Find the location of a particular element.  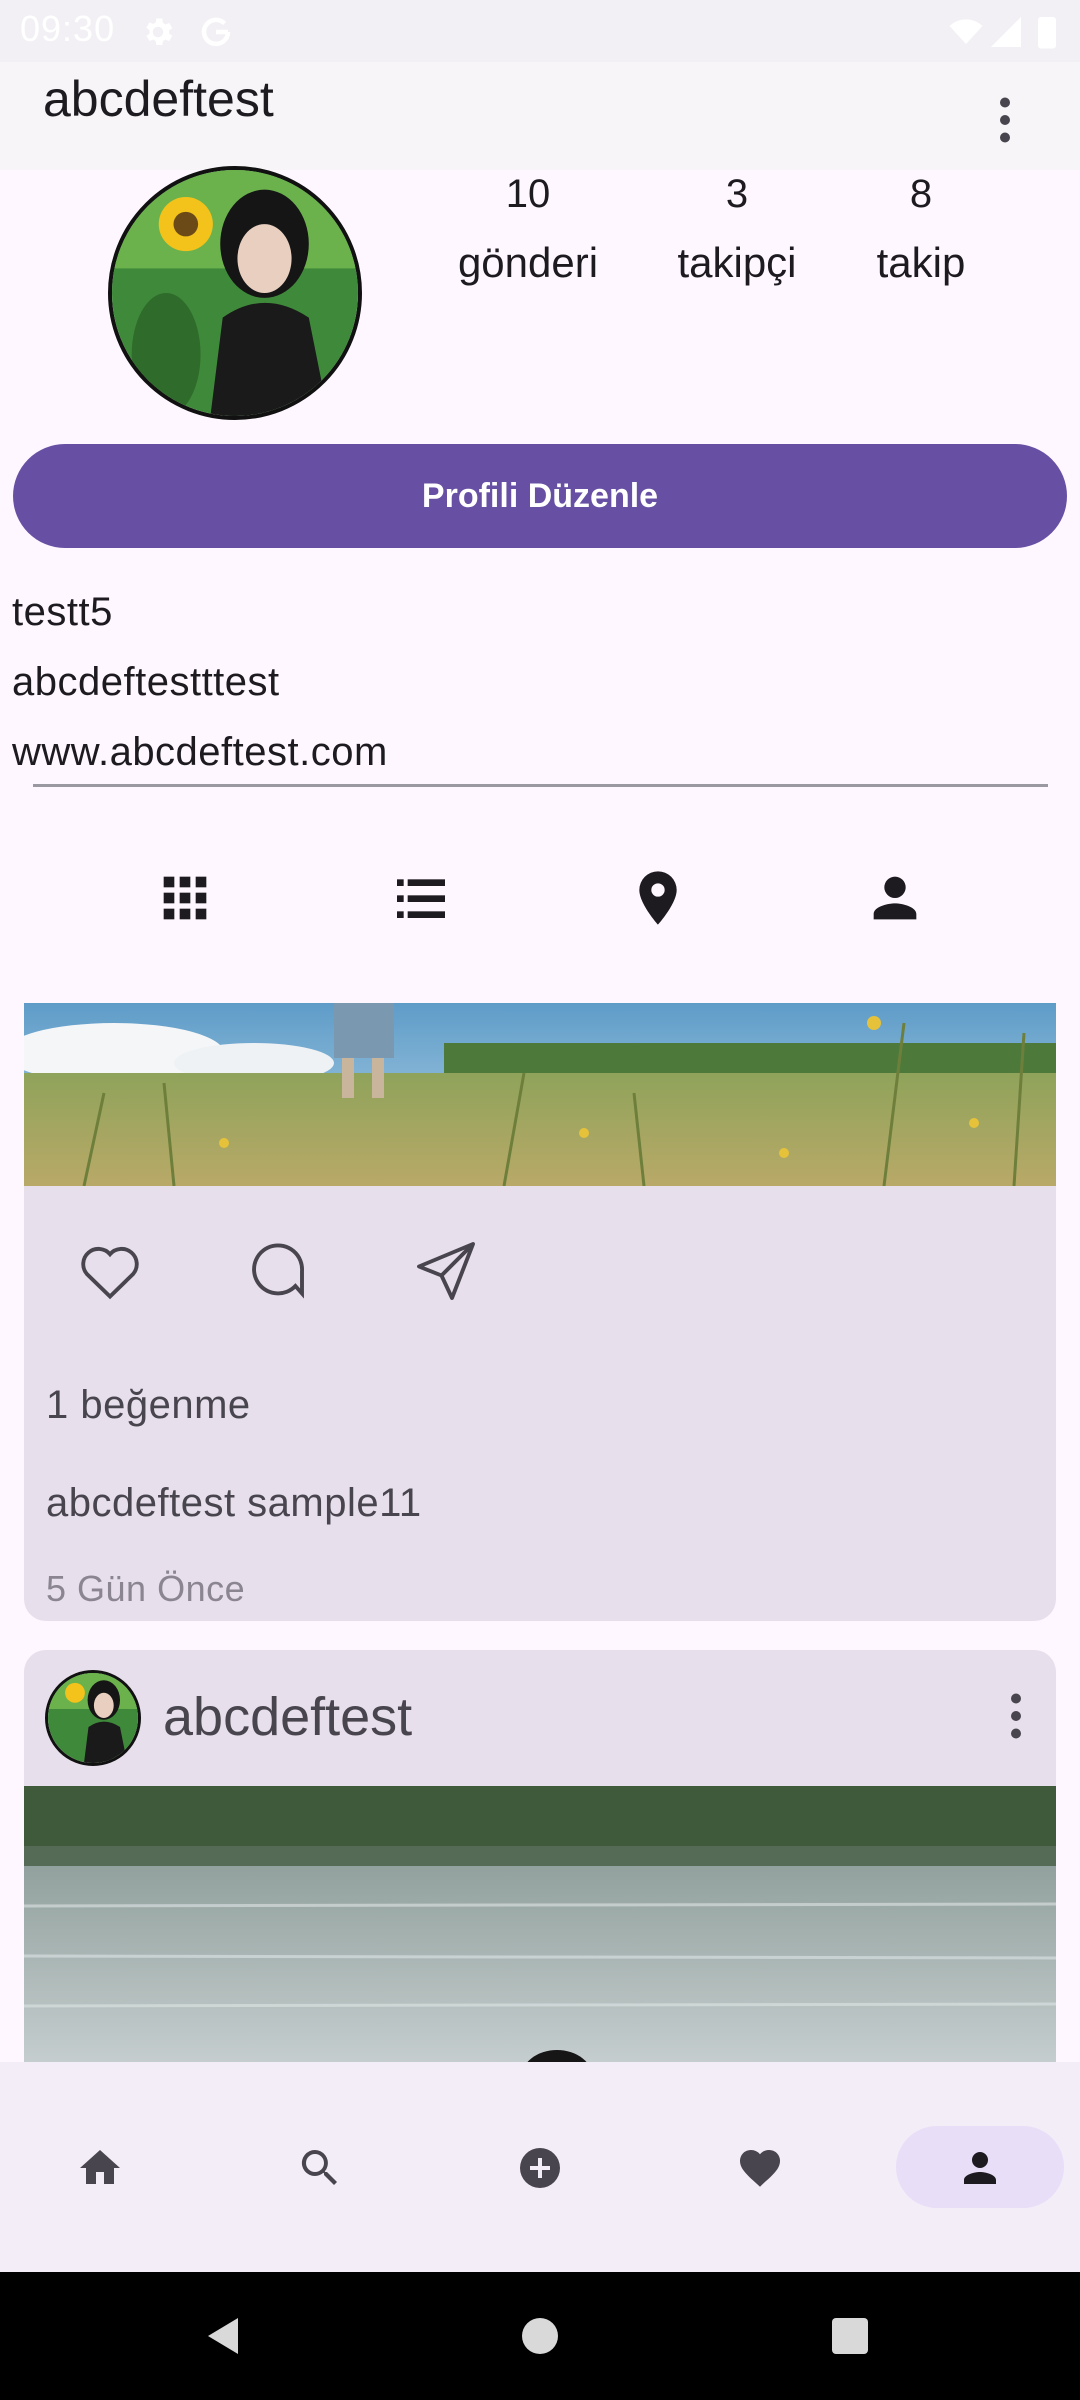

back-icon is located at coordinates (224, 2336).